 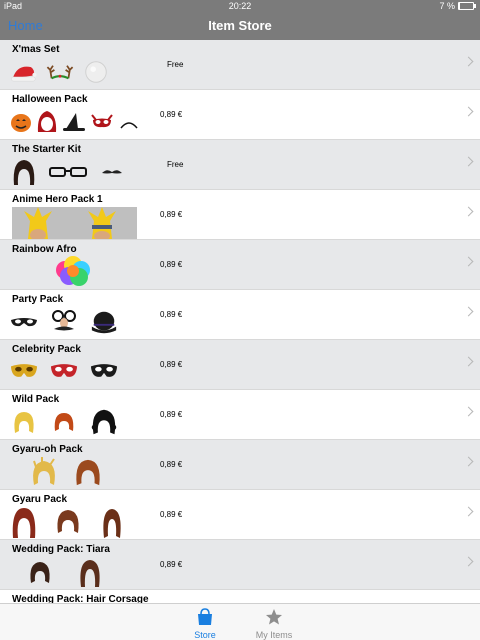 I want to click on item-name: Celebrity Pack, so click(x=46, y=349).